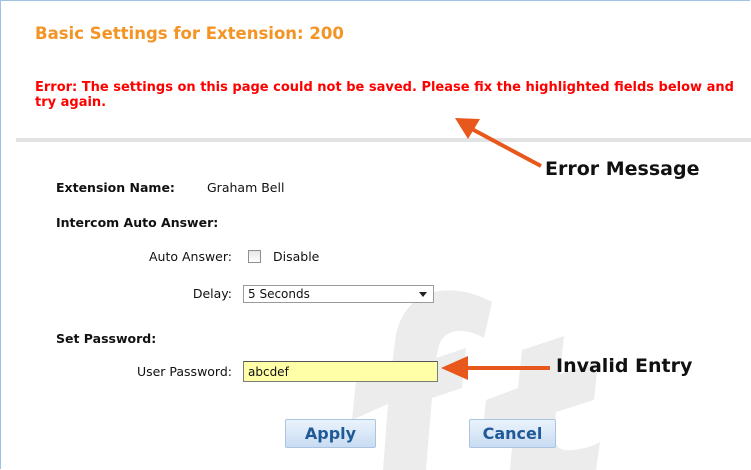 Image resolution: width=751 pixels, height=470 pixels. I want to click on error-message-callout: Error Message, so click(622, 169).